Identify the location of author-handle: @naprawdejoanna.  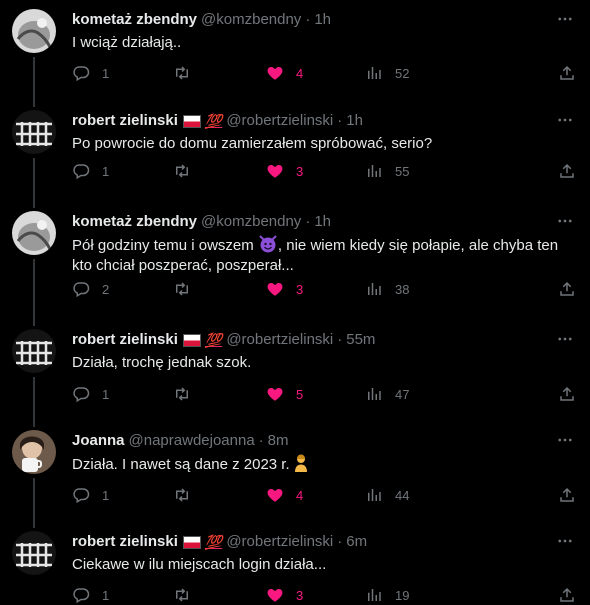
(192, 441).